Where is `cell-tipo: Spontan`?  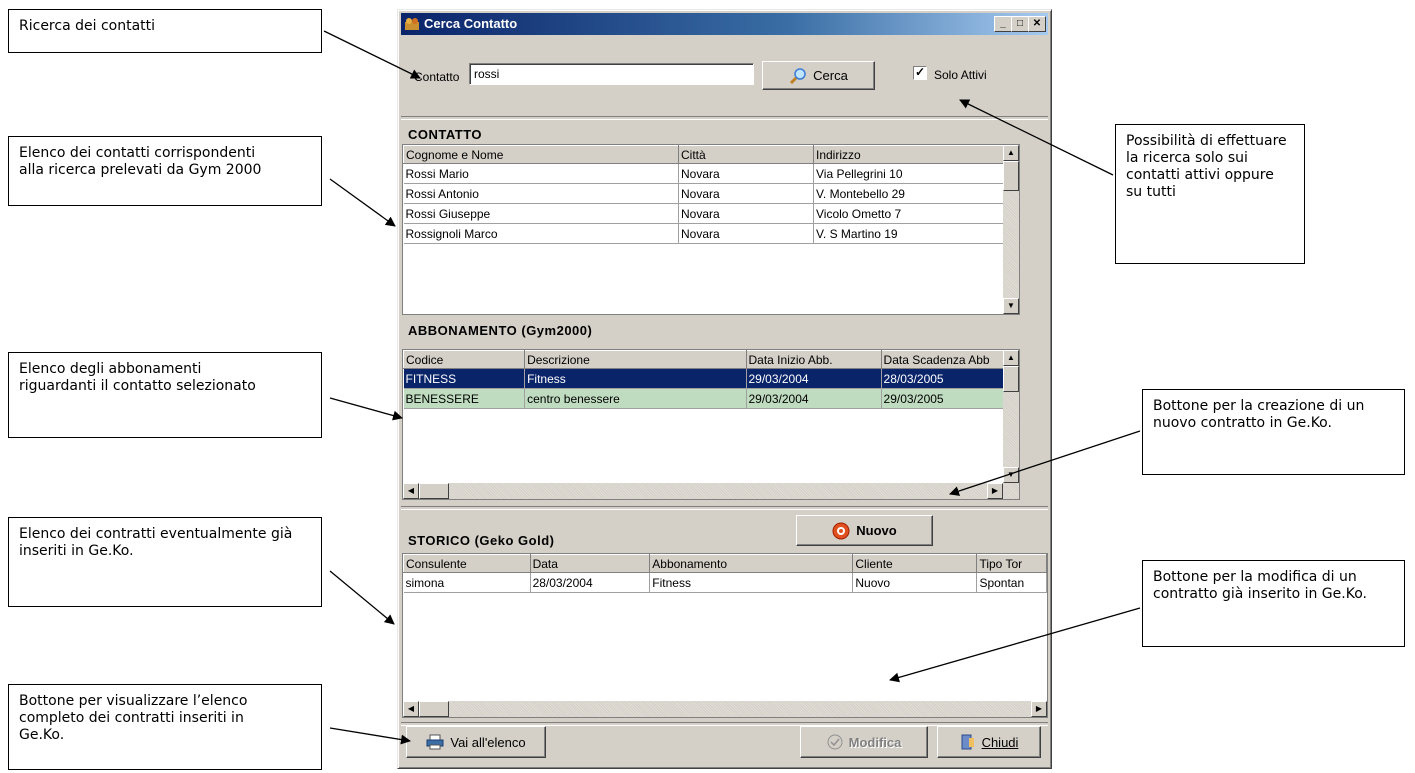
cell-tipo: Spontan is located at coordinates (1011, 582).